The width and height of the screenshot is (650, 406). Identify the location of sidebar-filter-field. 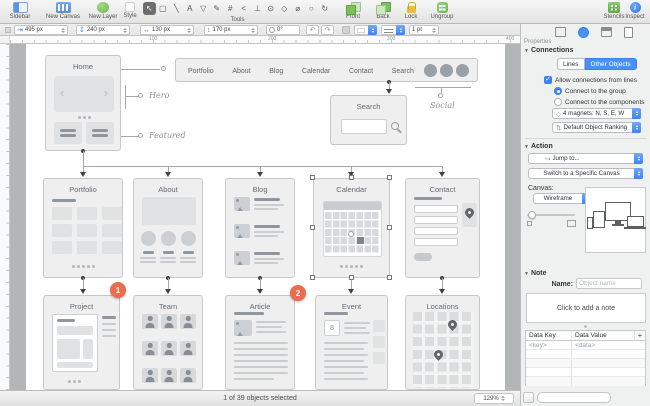
(574, 397).